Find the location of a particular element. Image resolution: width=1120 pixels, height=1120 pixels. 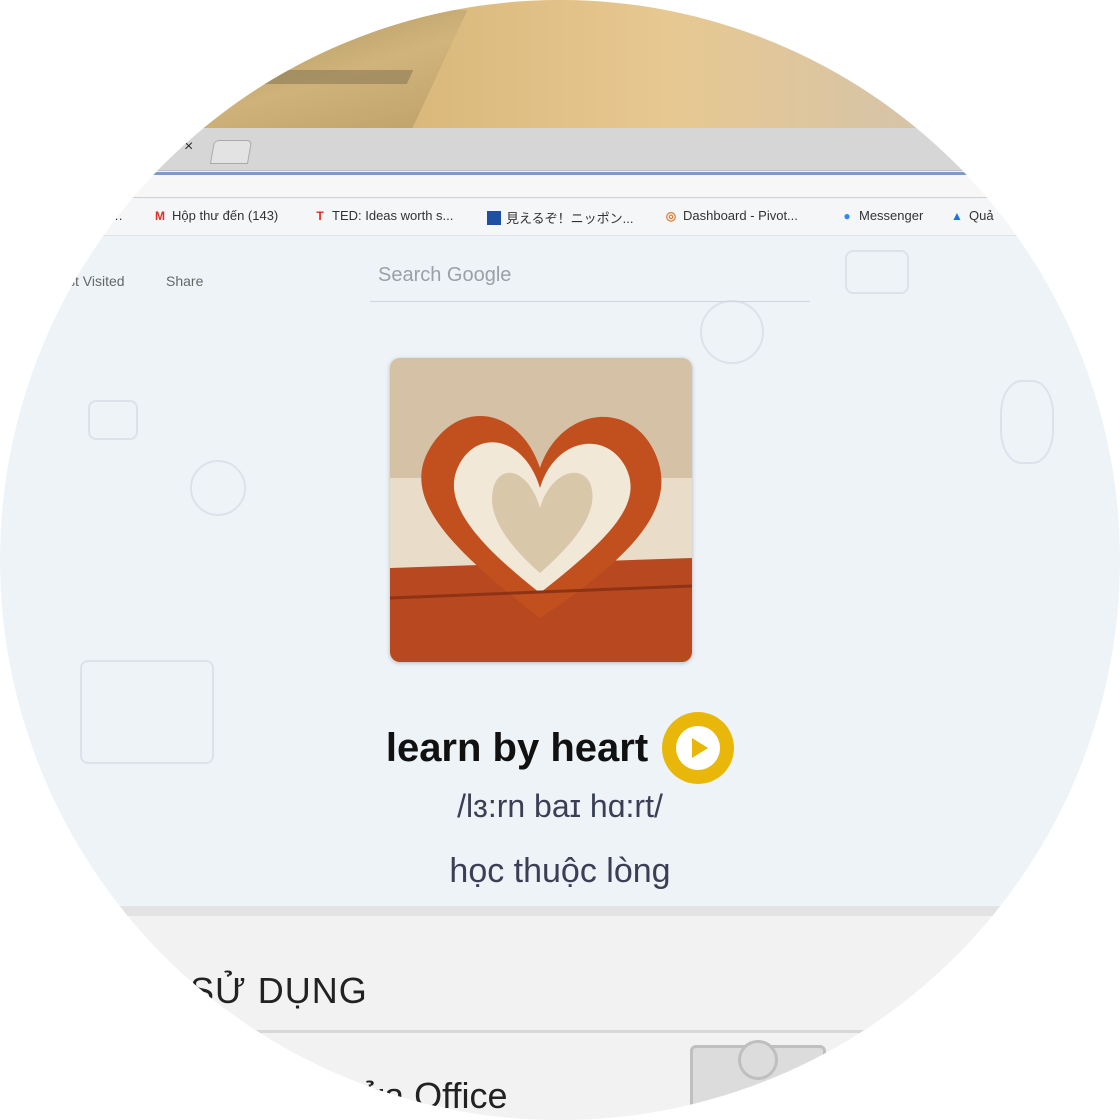

banner-photo is located at coordinates (560, 64).